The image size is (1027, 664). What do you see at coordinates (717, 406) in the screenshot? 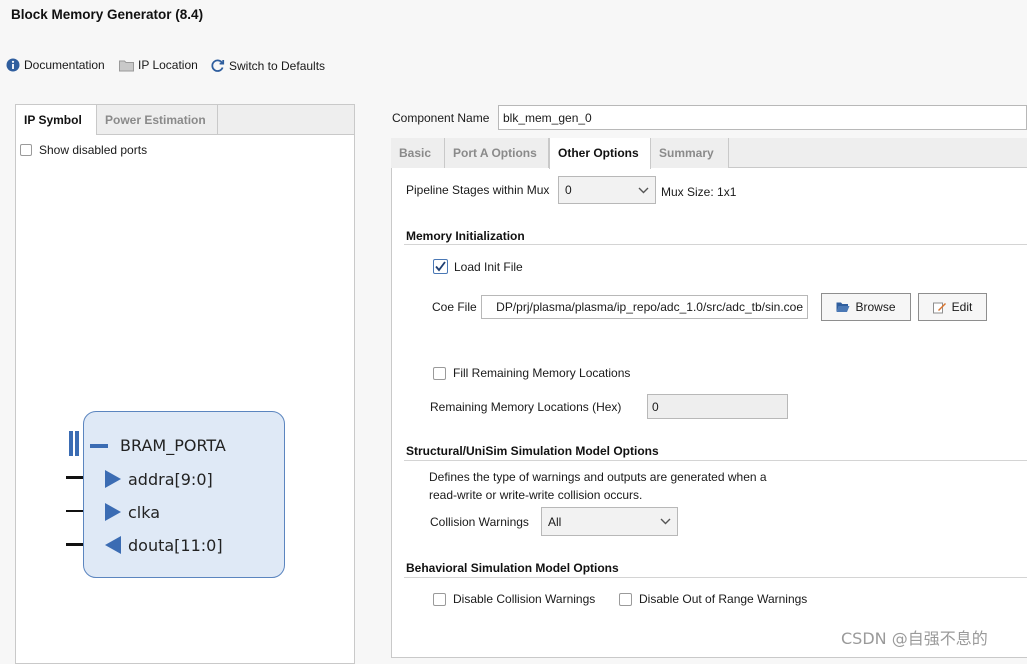
I see `remaining-memory-input: 0` at bounding box center [717, 406].